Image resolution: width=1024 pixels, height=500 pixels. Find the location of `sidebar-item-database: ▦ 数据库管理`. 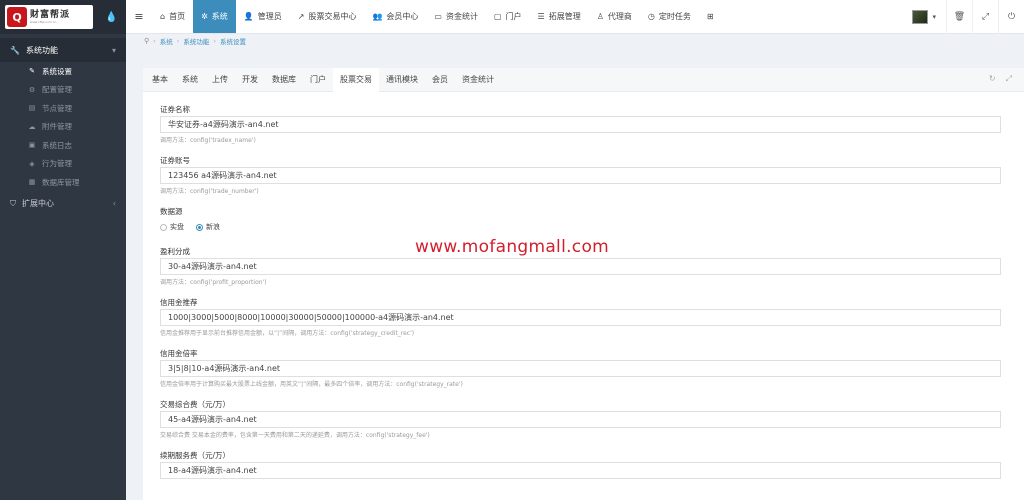

sidebar-item-database: ▦ 数据库管理 is located at coordinates (63, 182).